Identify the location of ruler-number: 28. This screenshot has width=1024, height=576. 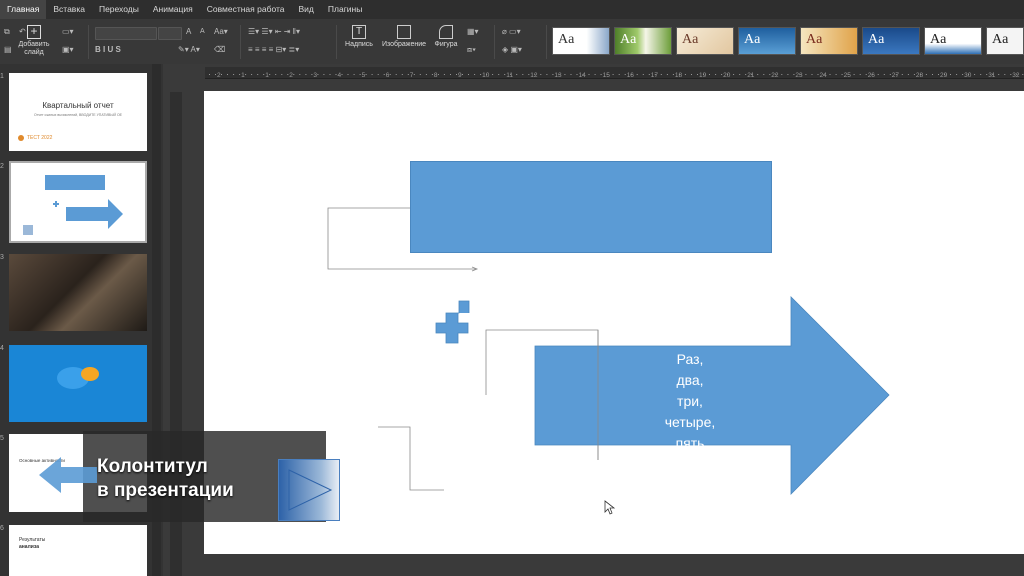
(920, 75).